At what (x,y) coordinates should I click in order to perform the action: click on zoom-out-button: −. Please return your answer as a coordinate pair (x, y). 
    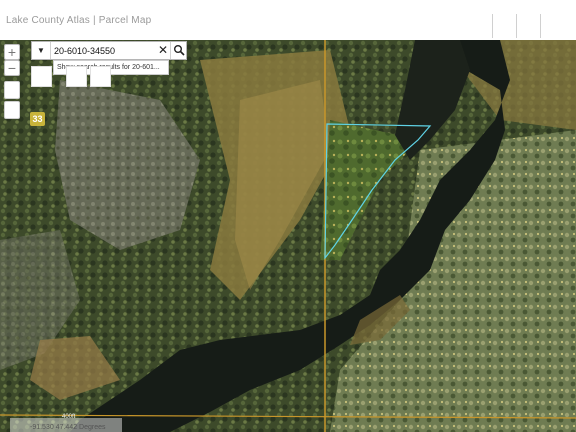
    Looking at the image, I should click on (12, 68).